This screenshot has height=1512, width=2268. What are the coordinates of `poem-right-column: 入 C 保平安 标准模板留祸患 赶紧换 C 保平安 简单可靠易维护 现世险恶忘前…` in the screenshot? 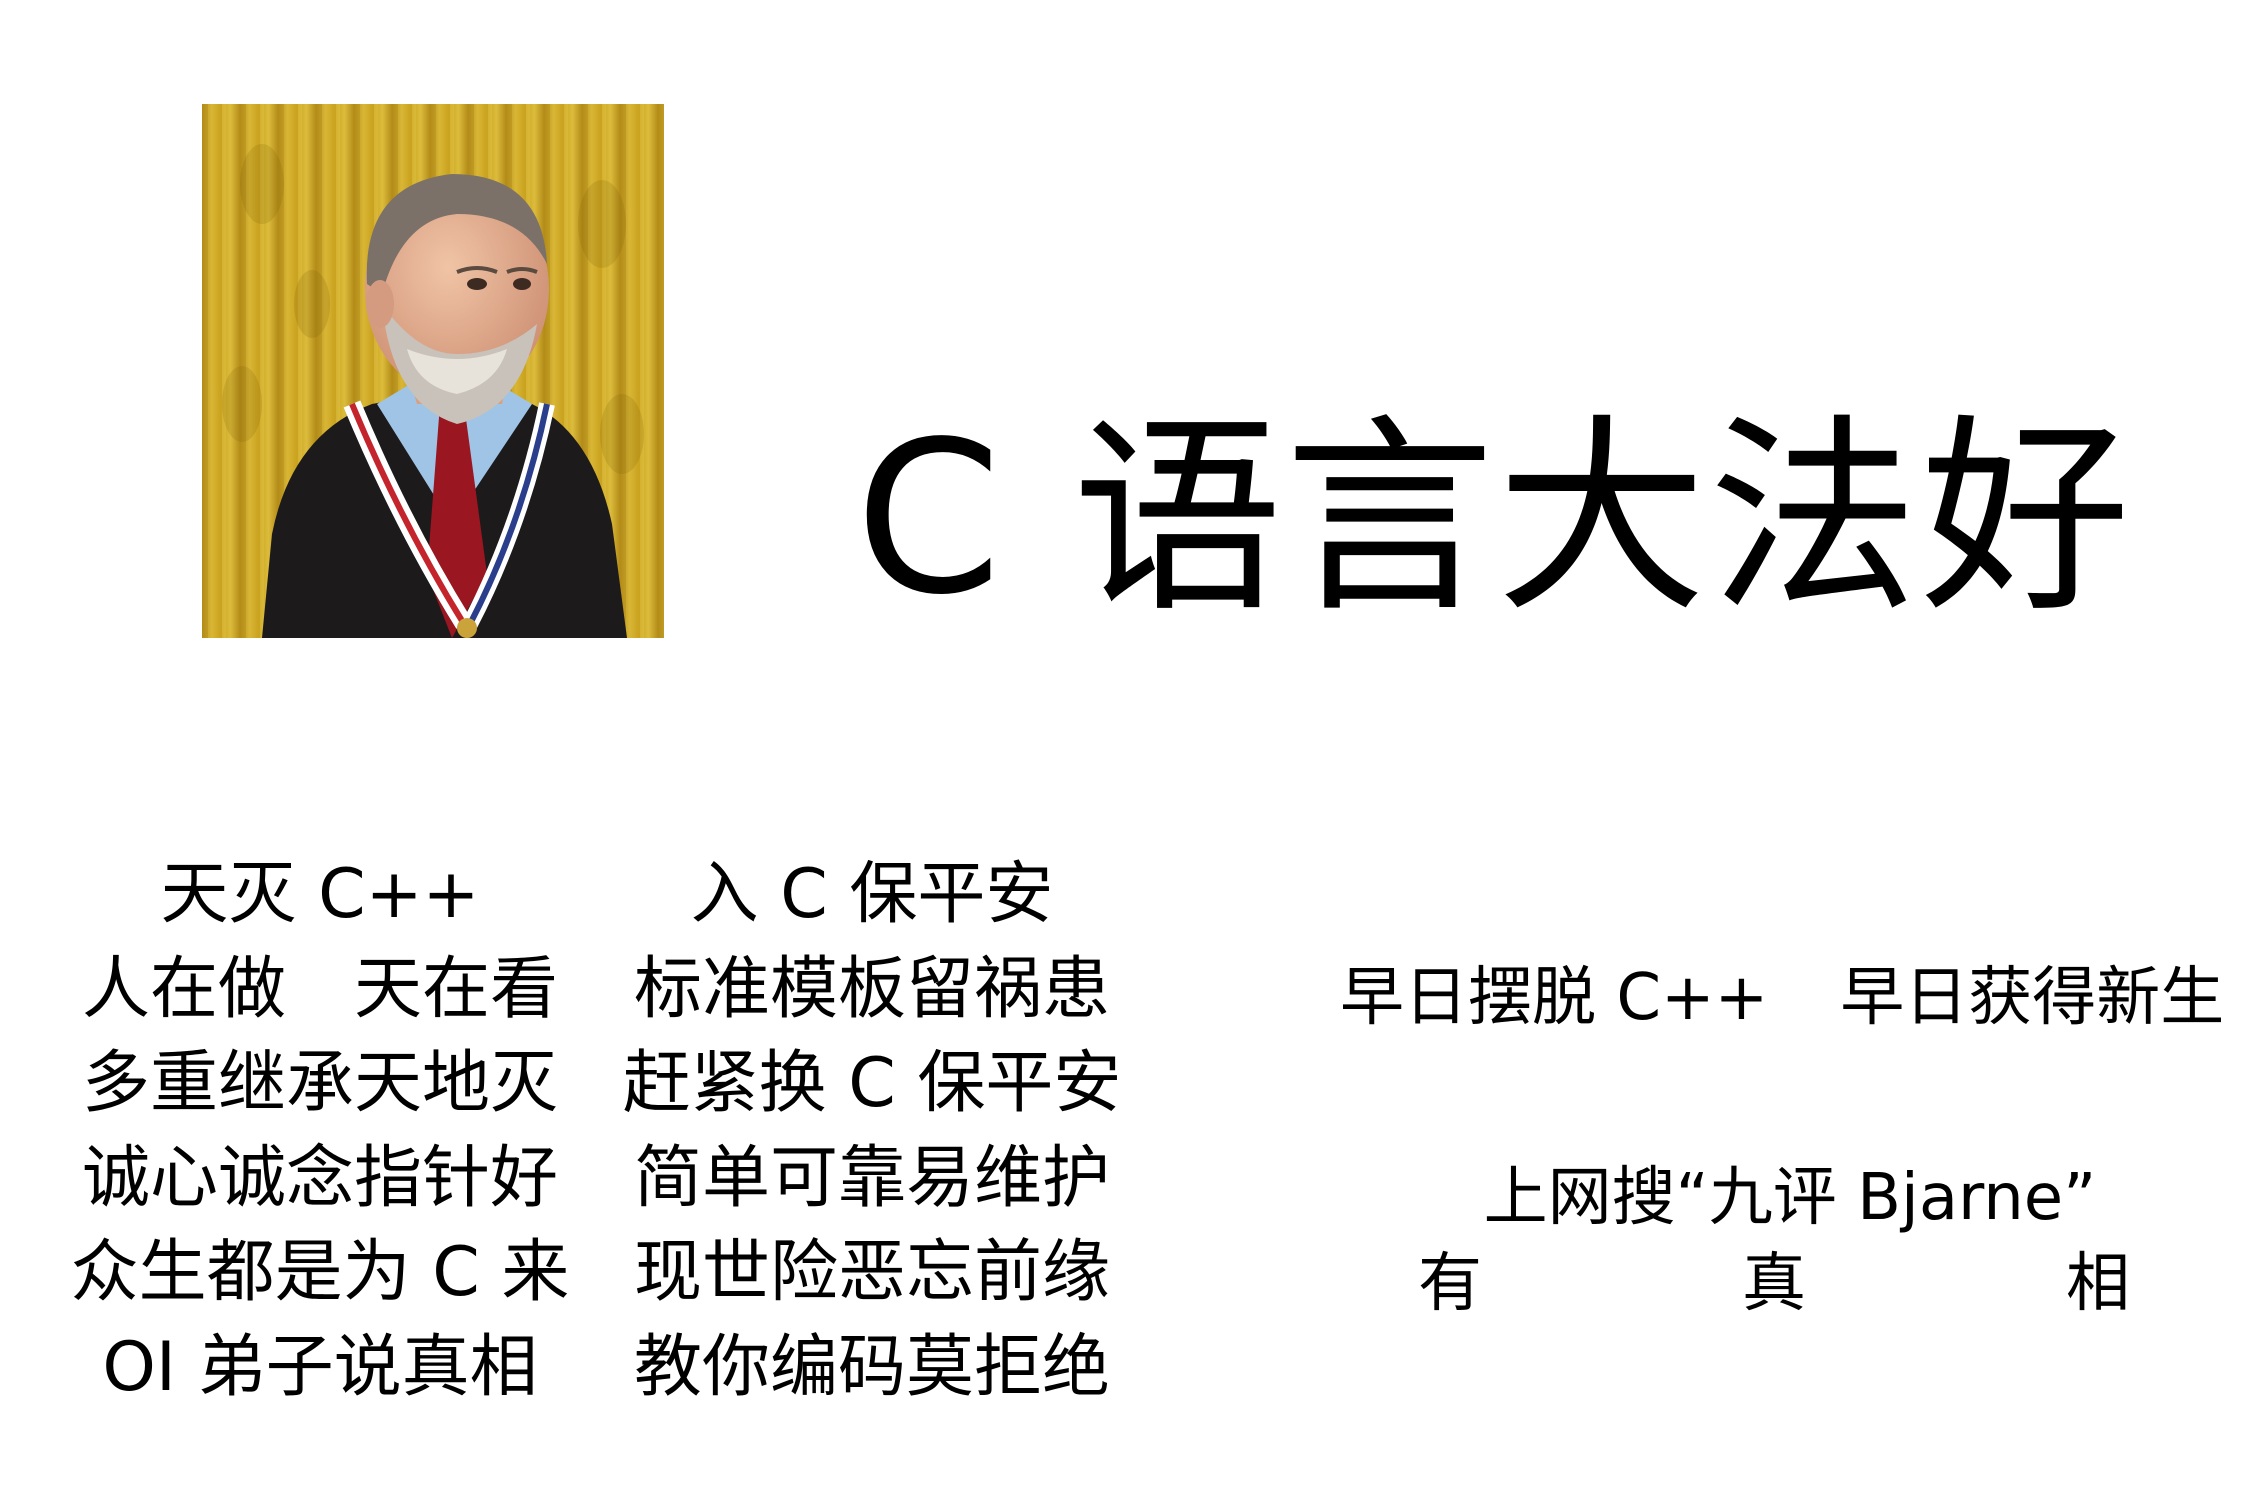 It's located at (872, 1131).